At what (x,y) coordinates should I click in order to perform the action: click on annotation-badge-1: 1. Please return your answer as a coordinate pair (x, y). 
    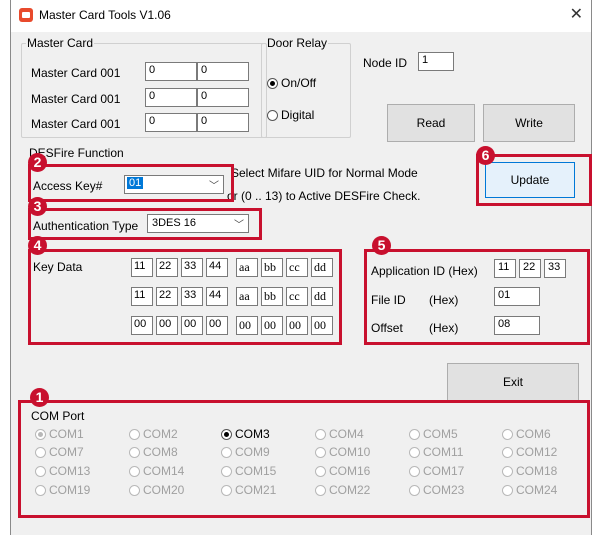
    Looking at the image, I should click on (39, 397).